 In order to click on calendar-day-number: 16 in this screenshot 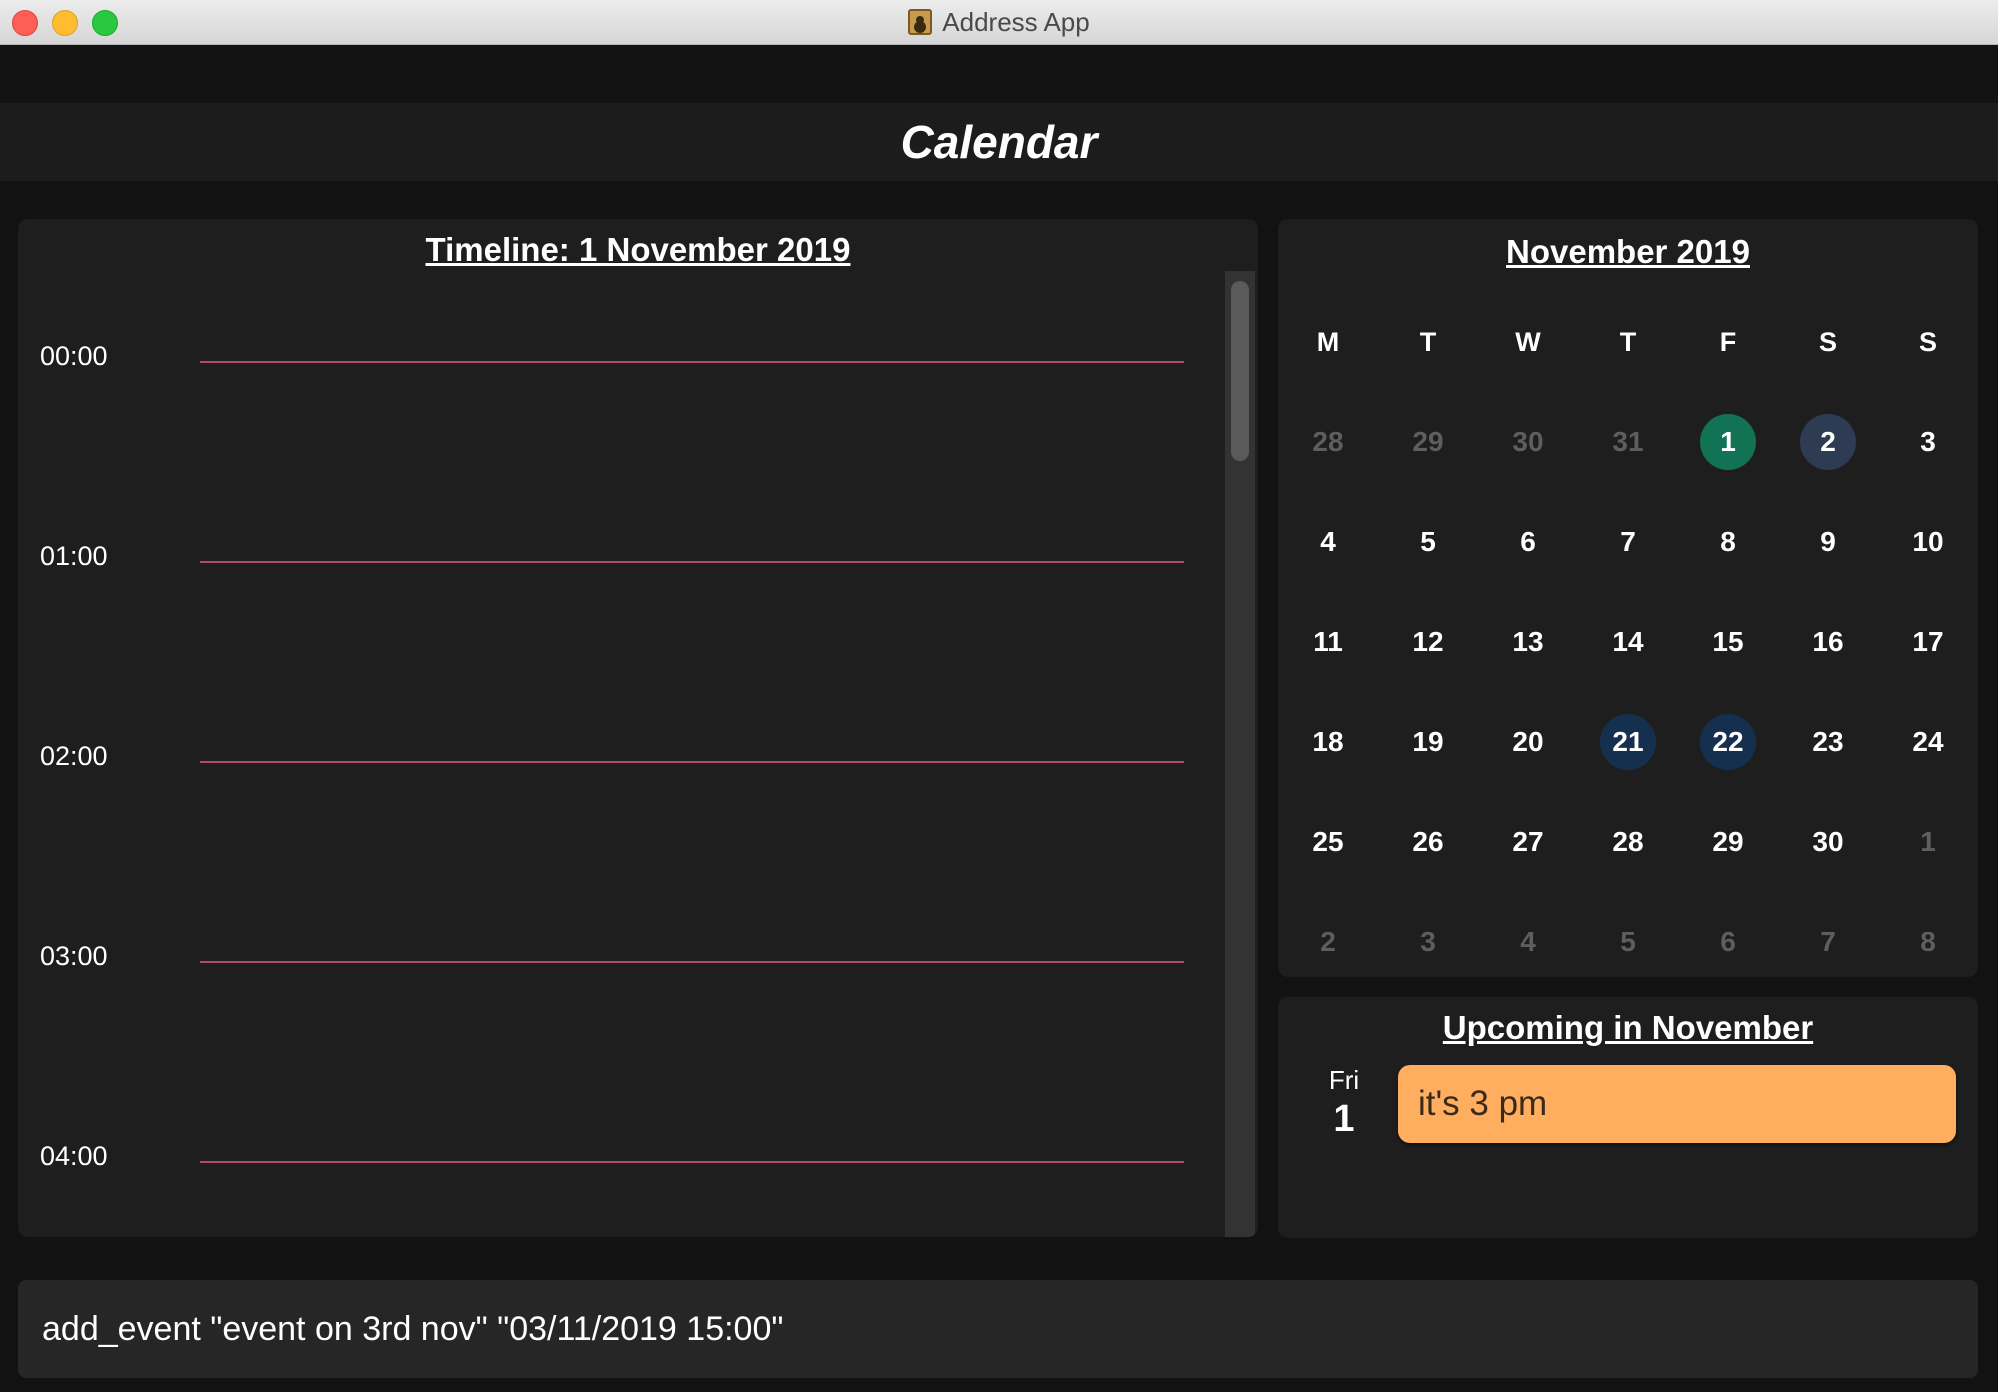, I will do `click(1828, 641)`.